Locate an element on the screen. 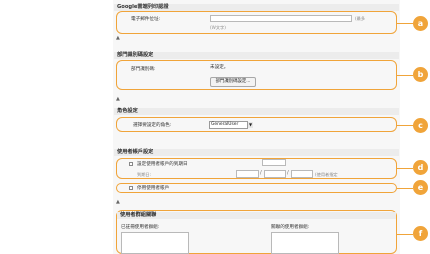 Image resolution: width=430 pixels, height=254 pixels. callout-e-leader is located at coordinates (405, 188).